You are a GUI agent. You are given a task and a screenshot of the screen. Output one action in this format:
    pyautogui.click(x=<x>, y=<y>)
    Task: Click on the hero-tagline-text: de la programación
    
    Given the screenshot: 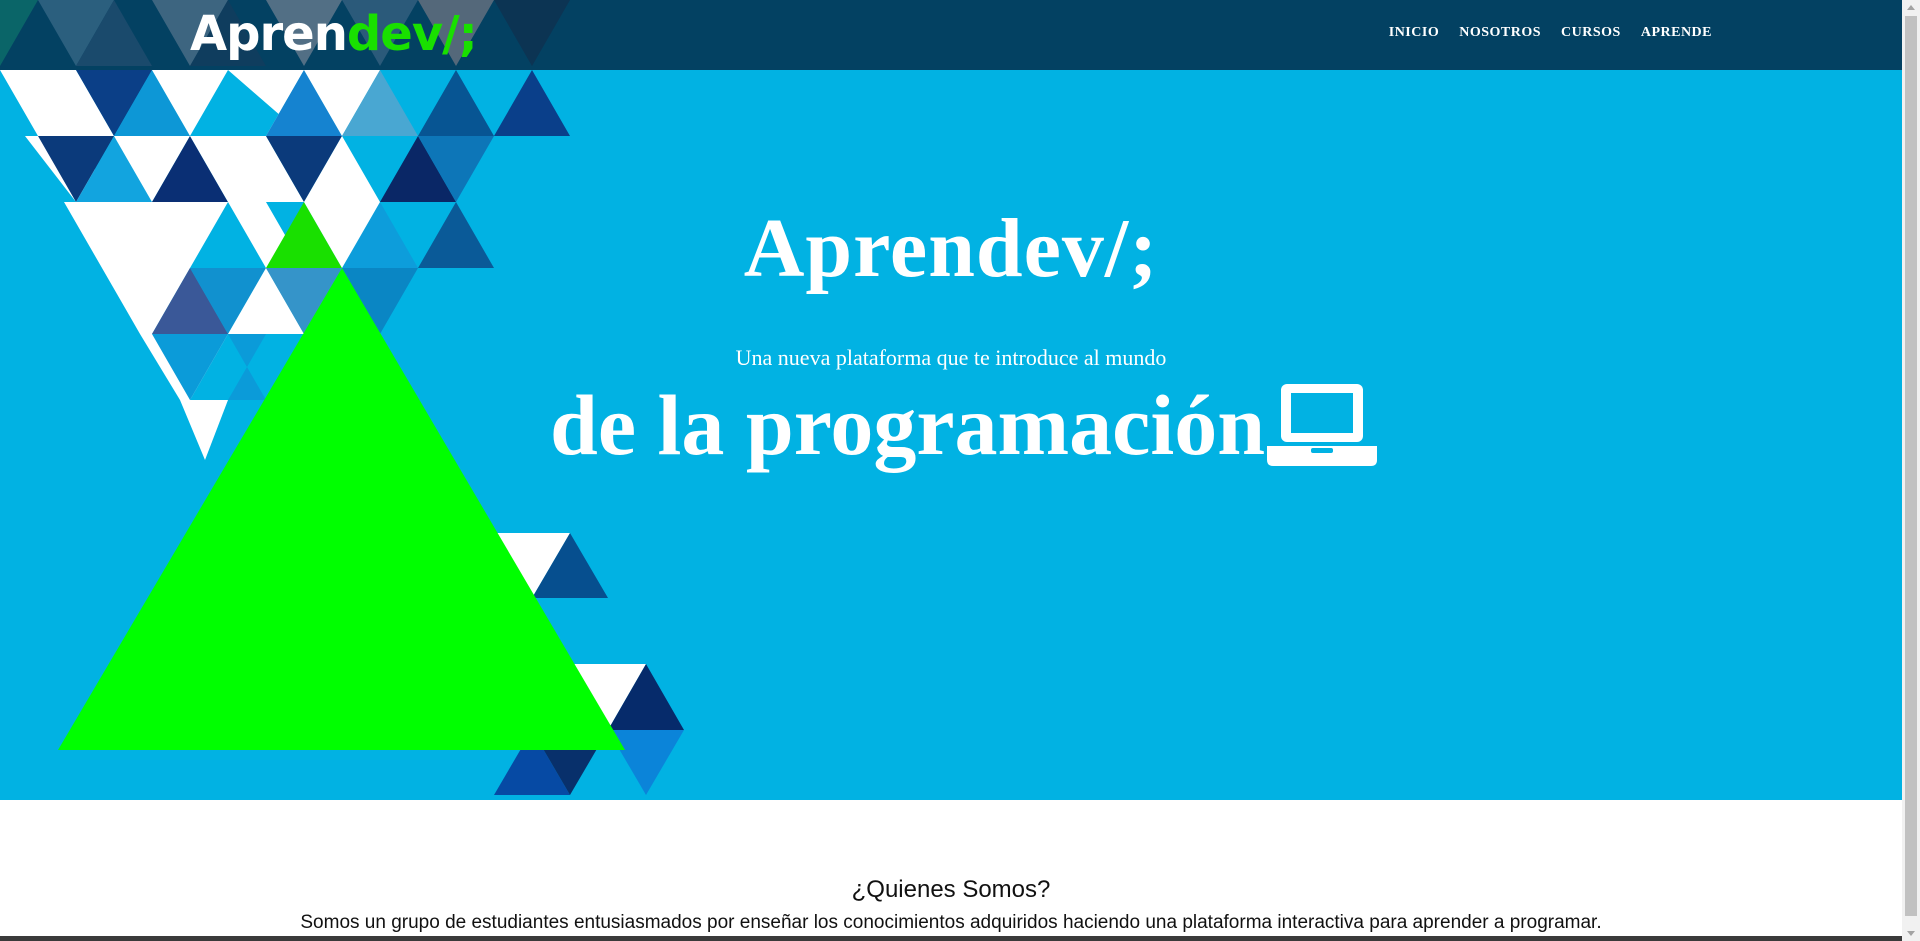 What is the action you would take?
    pyautogui.click(x=908, y=425)
    